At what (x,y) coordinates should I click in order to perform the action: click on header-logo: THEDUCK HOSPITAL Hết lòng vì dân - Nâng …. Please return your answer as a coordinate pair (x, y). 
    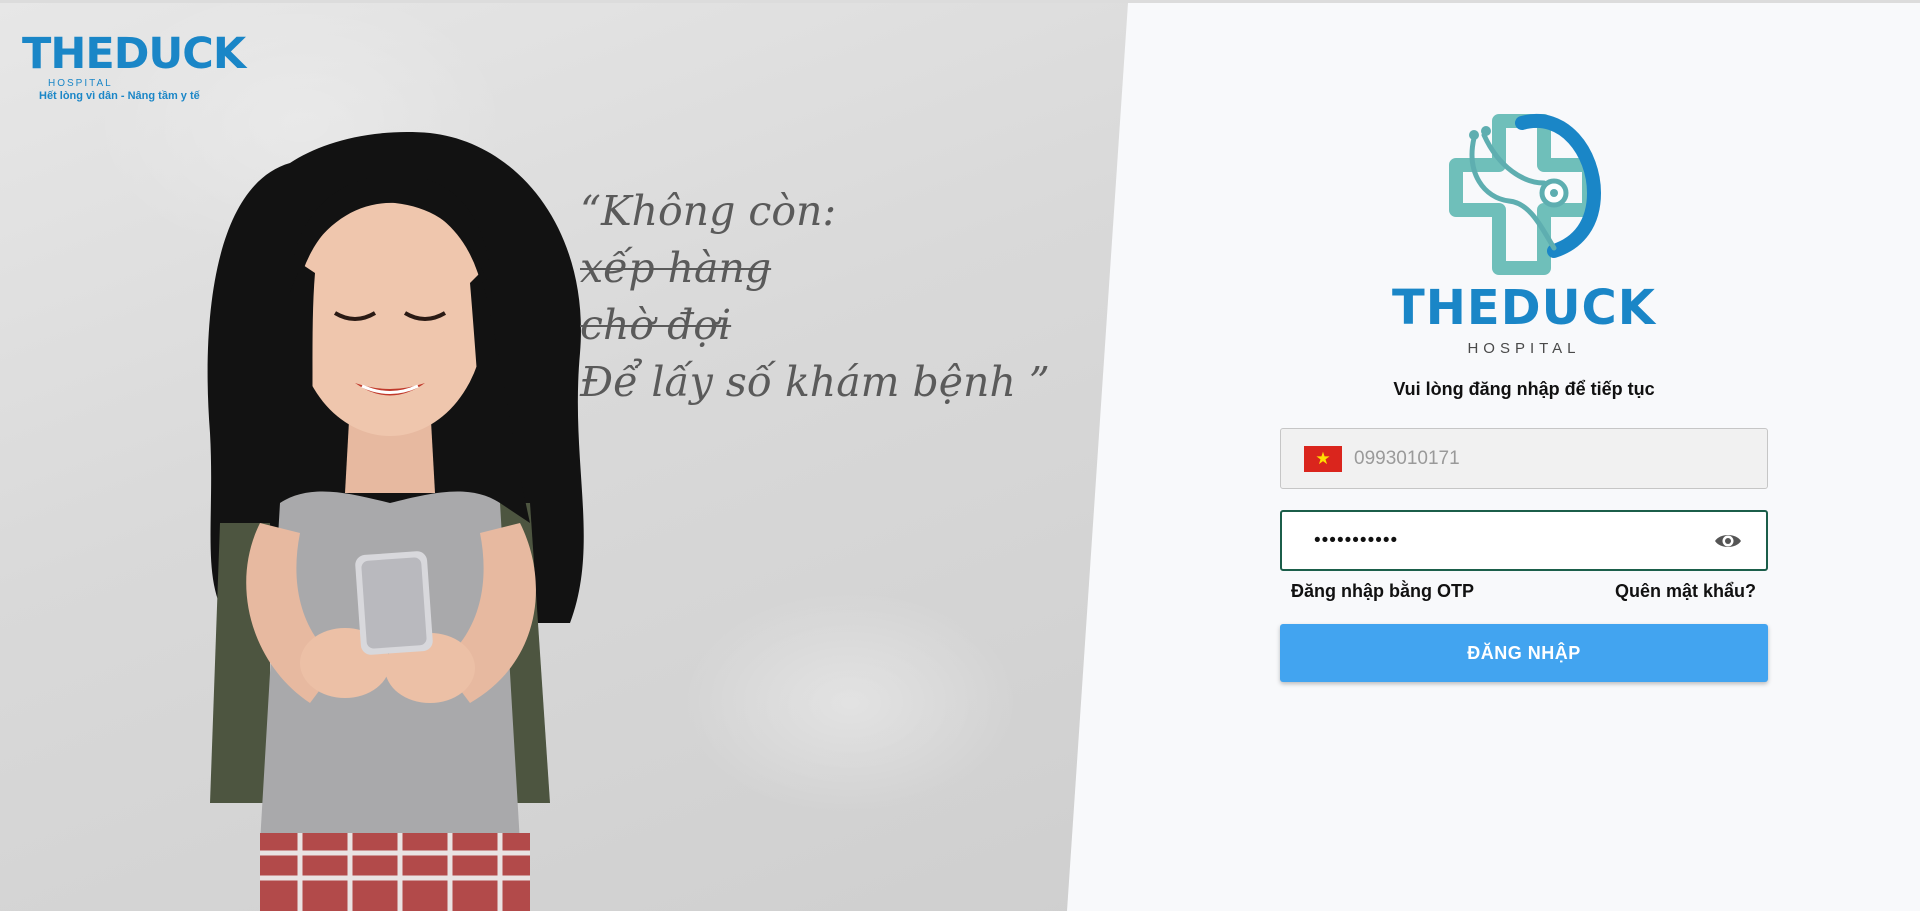
    Looking at the image, I should click on (134, 66).